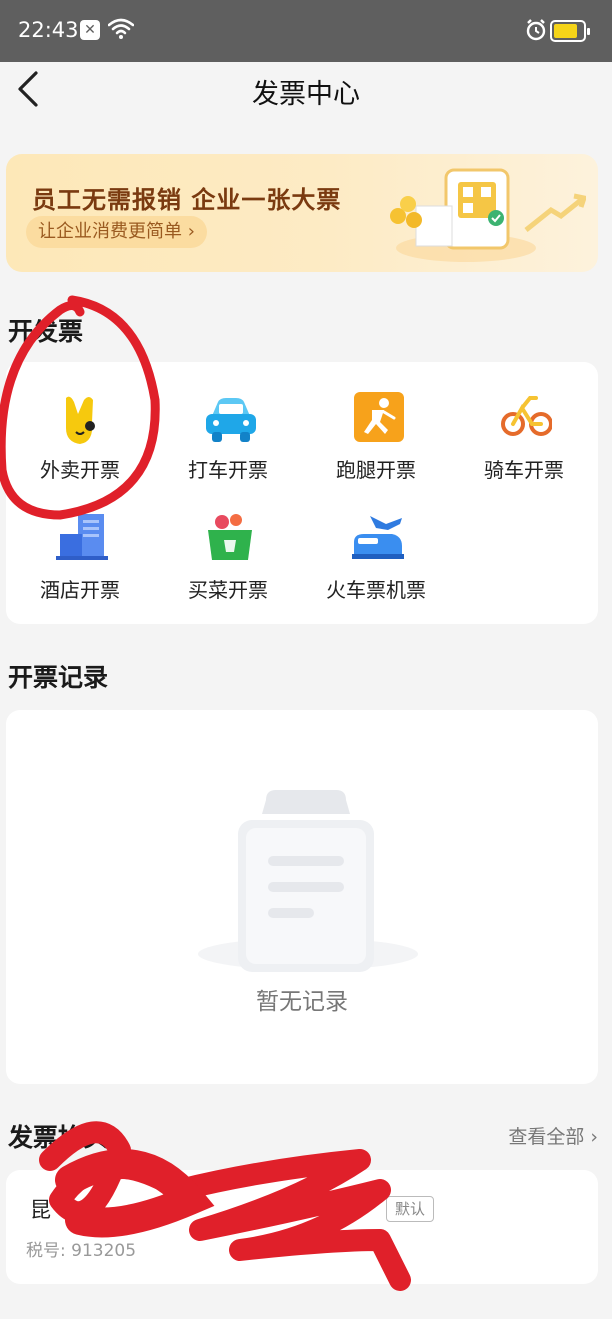  Describe the element at coordinates (526, 416) in the screenshot. I see `bike-icon` at that location.